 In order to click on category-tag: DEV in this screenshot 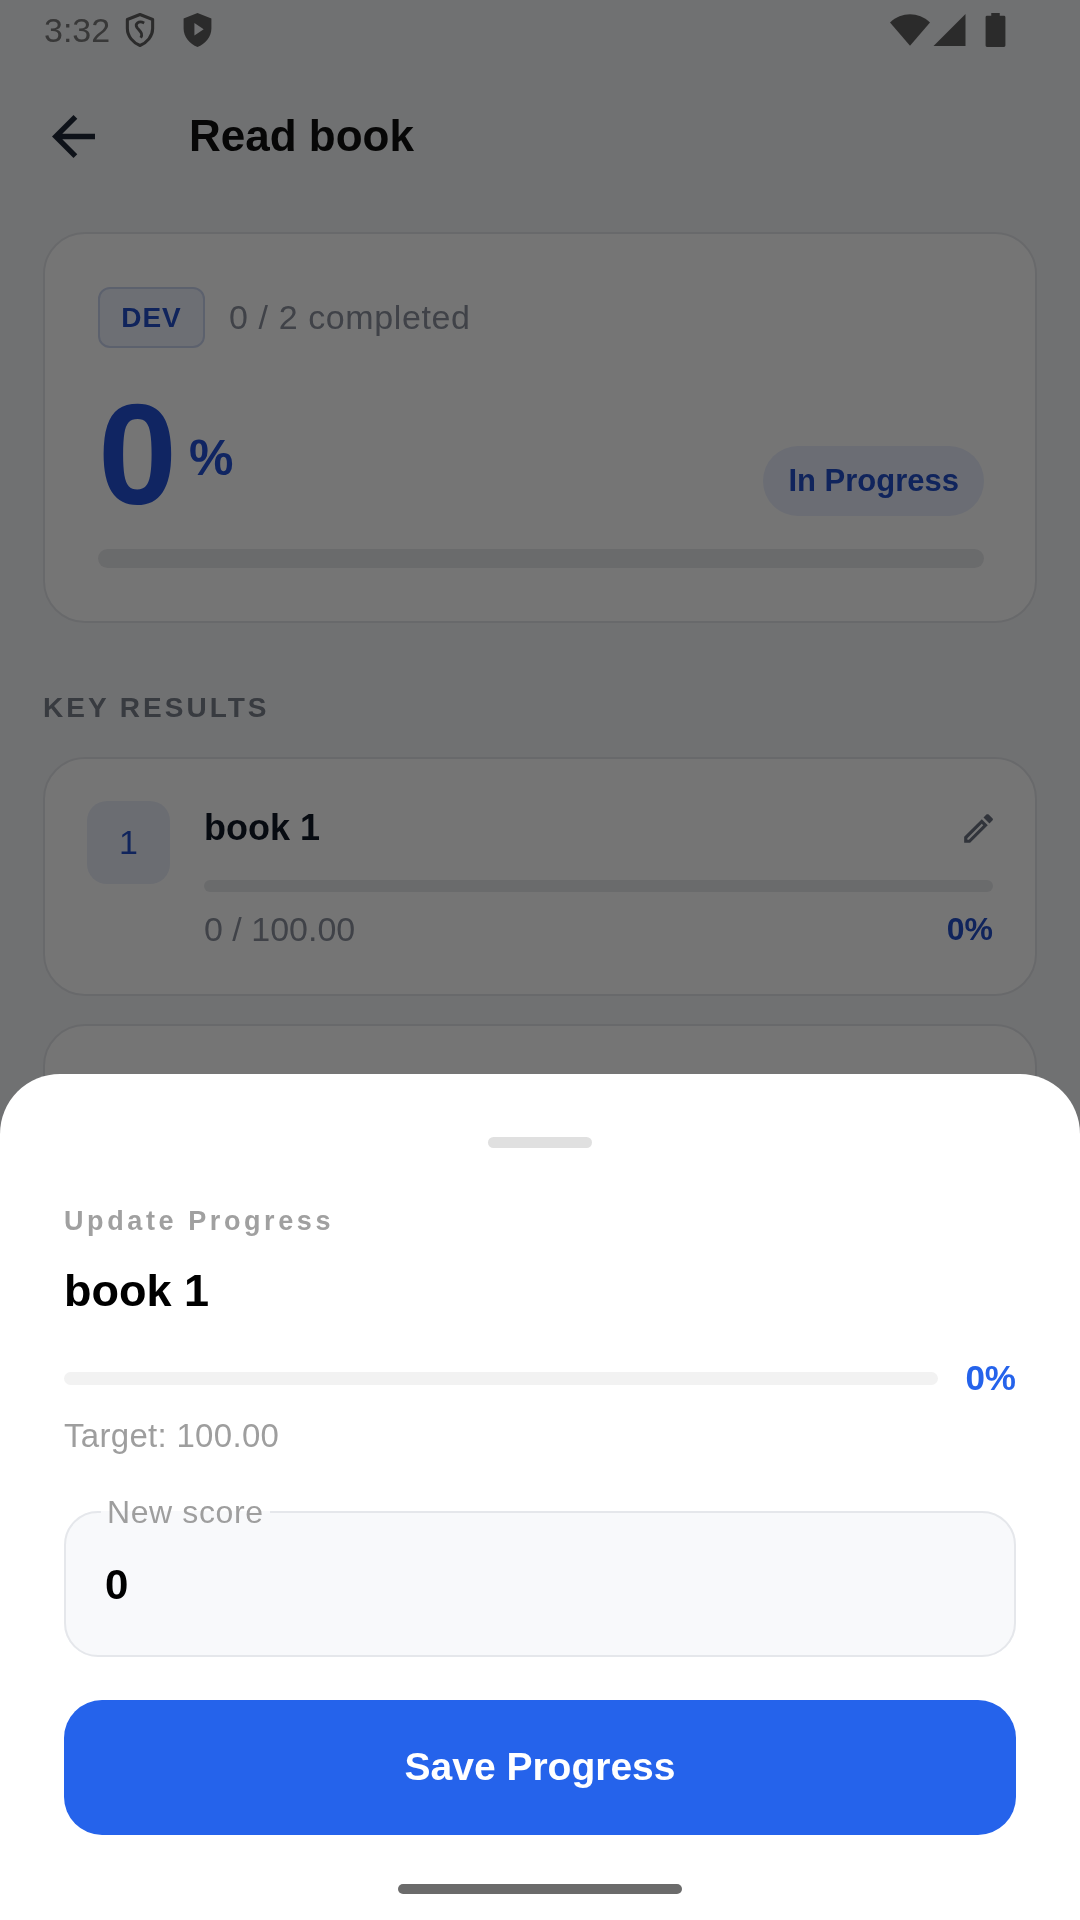, I will do `click(151, 317)`.